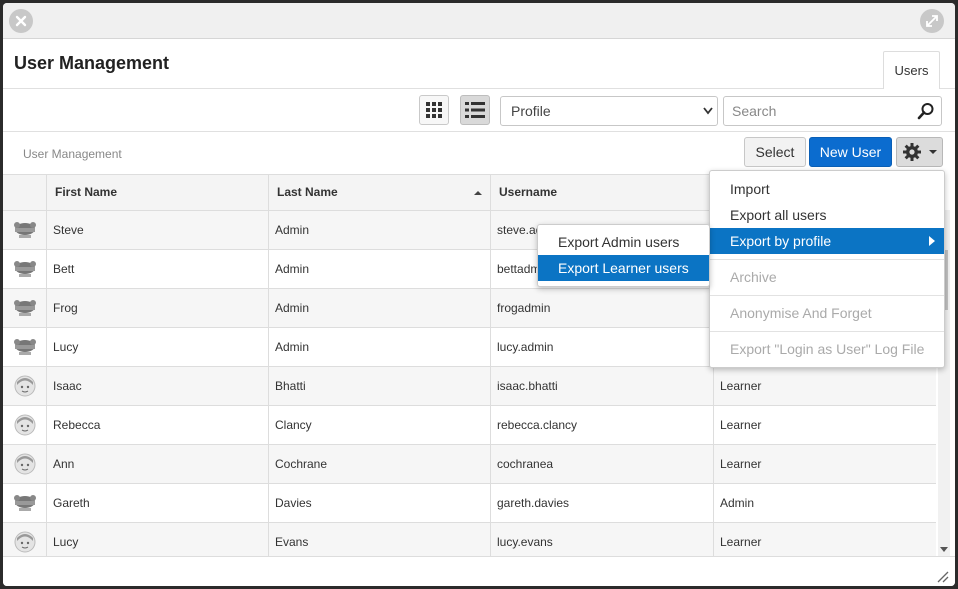  What do you see at coordinates (157, 386) in the screenshot?
I see `cell-first-name: Isaac` at bounding box center [157, 386].